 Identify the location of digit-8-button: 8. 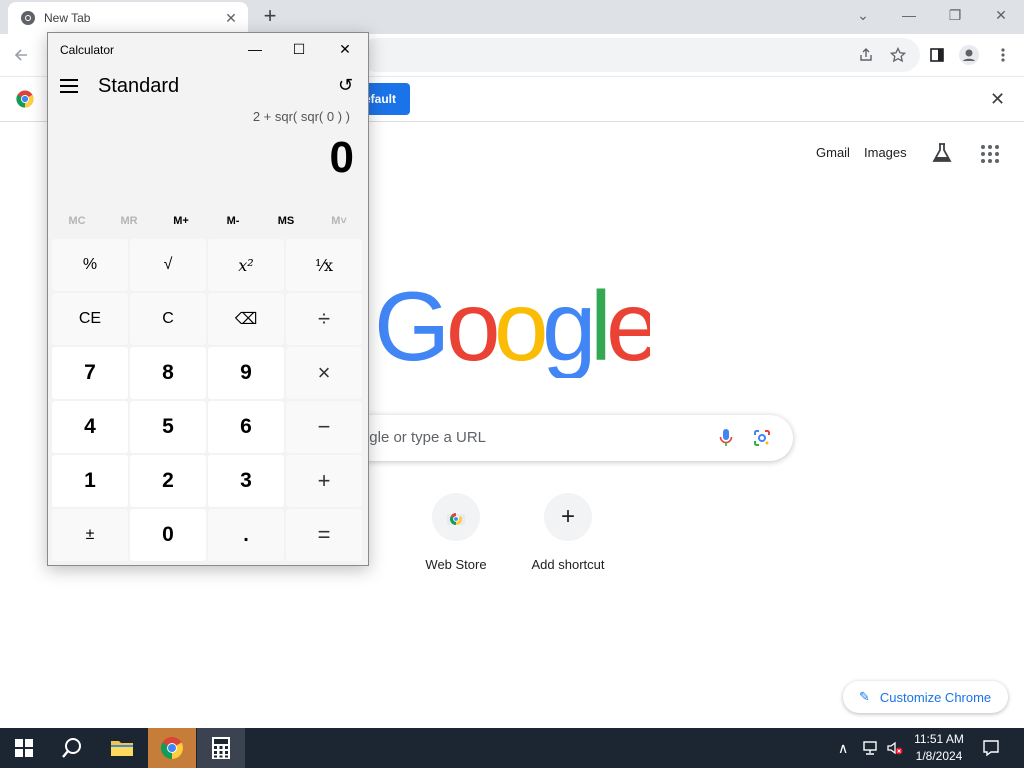
(168, 373).